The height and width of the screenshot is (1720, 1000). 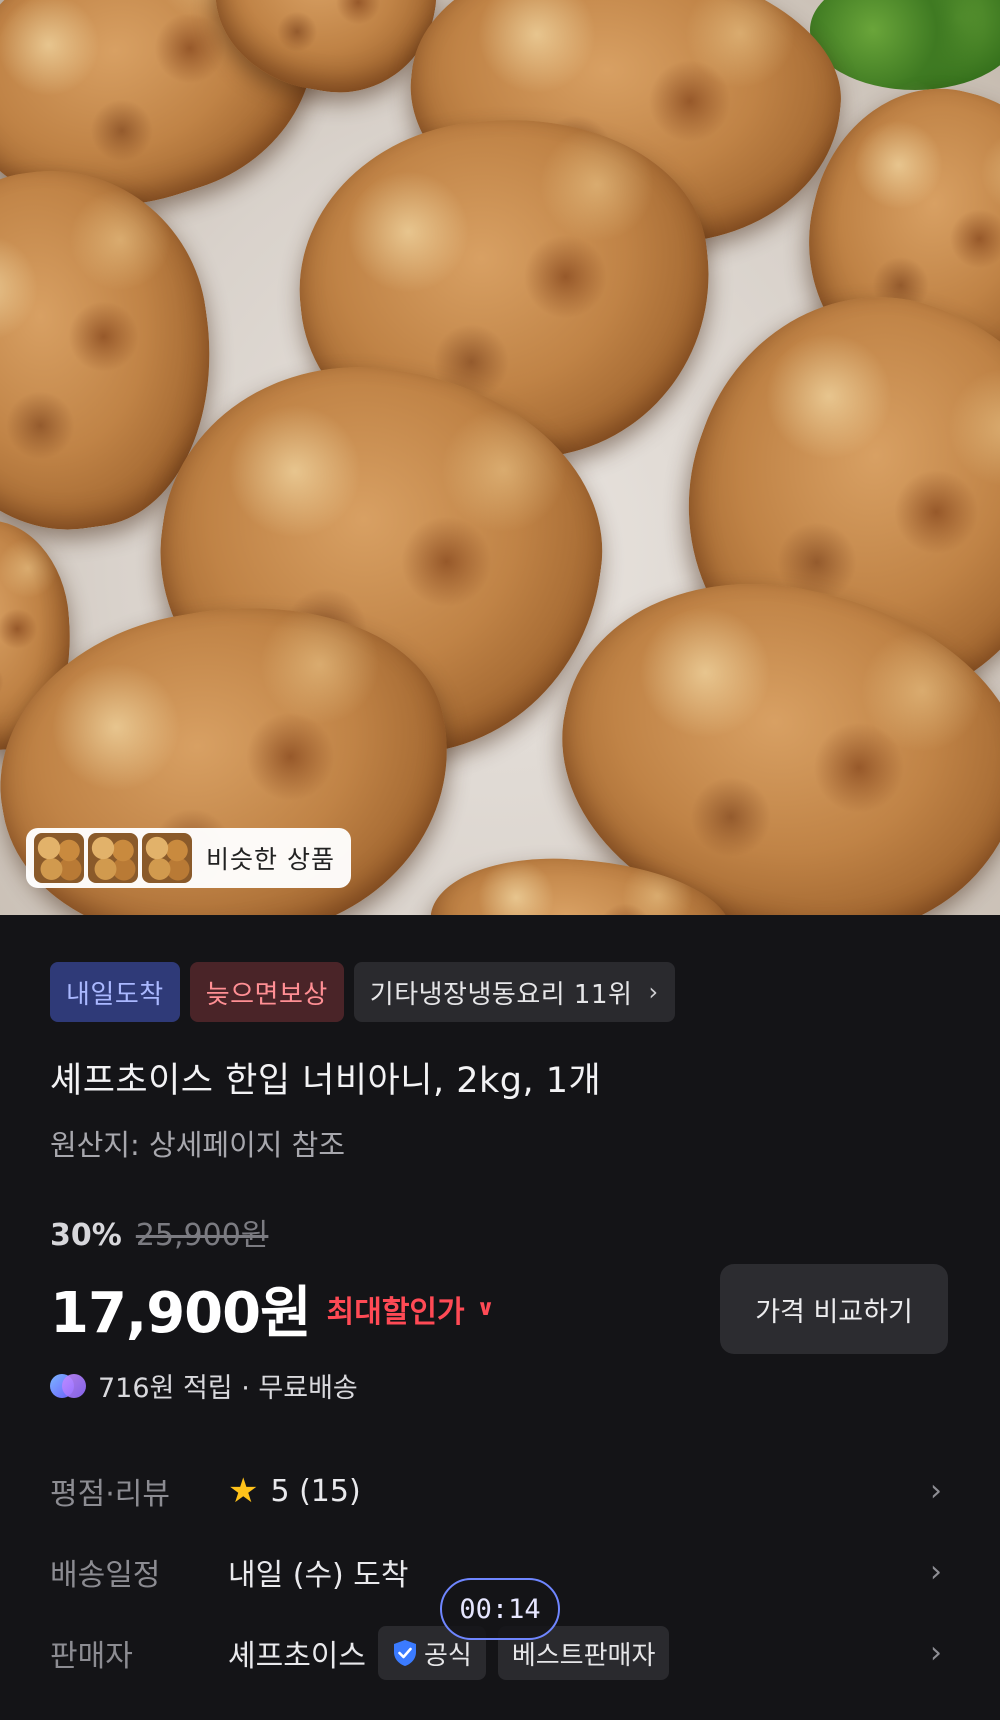 I want to click on garnish-greens, so click(x=905, y=45).